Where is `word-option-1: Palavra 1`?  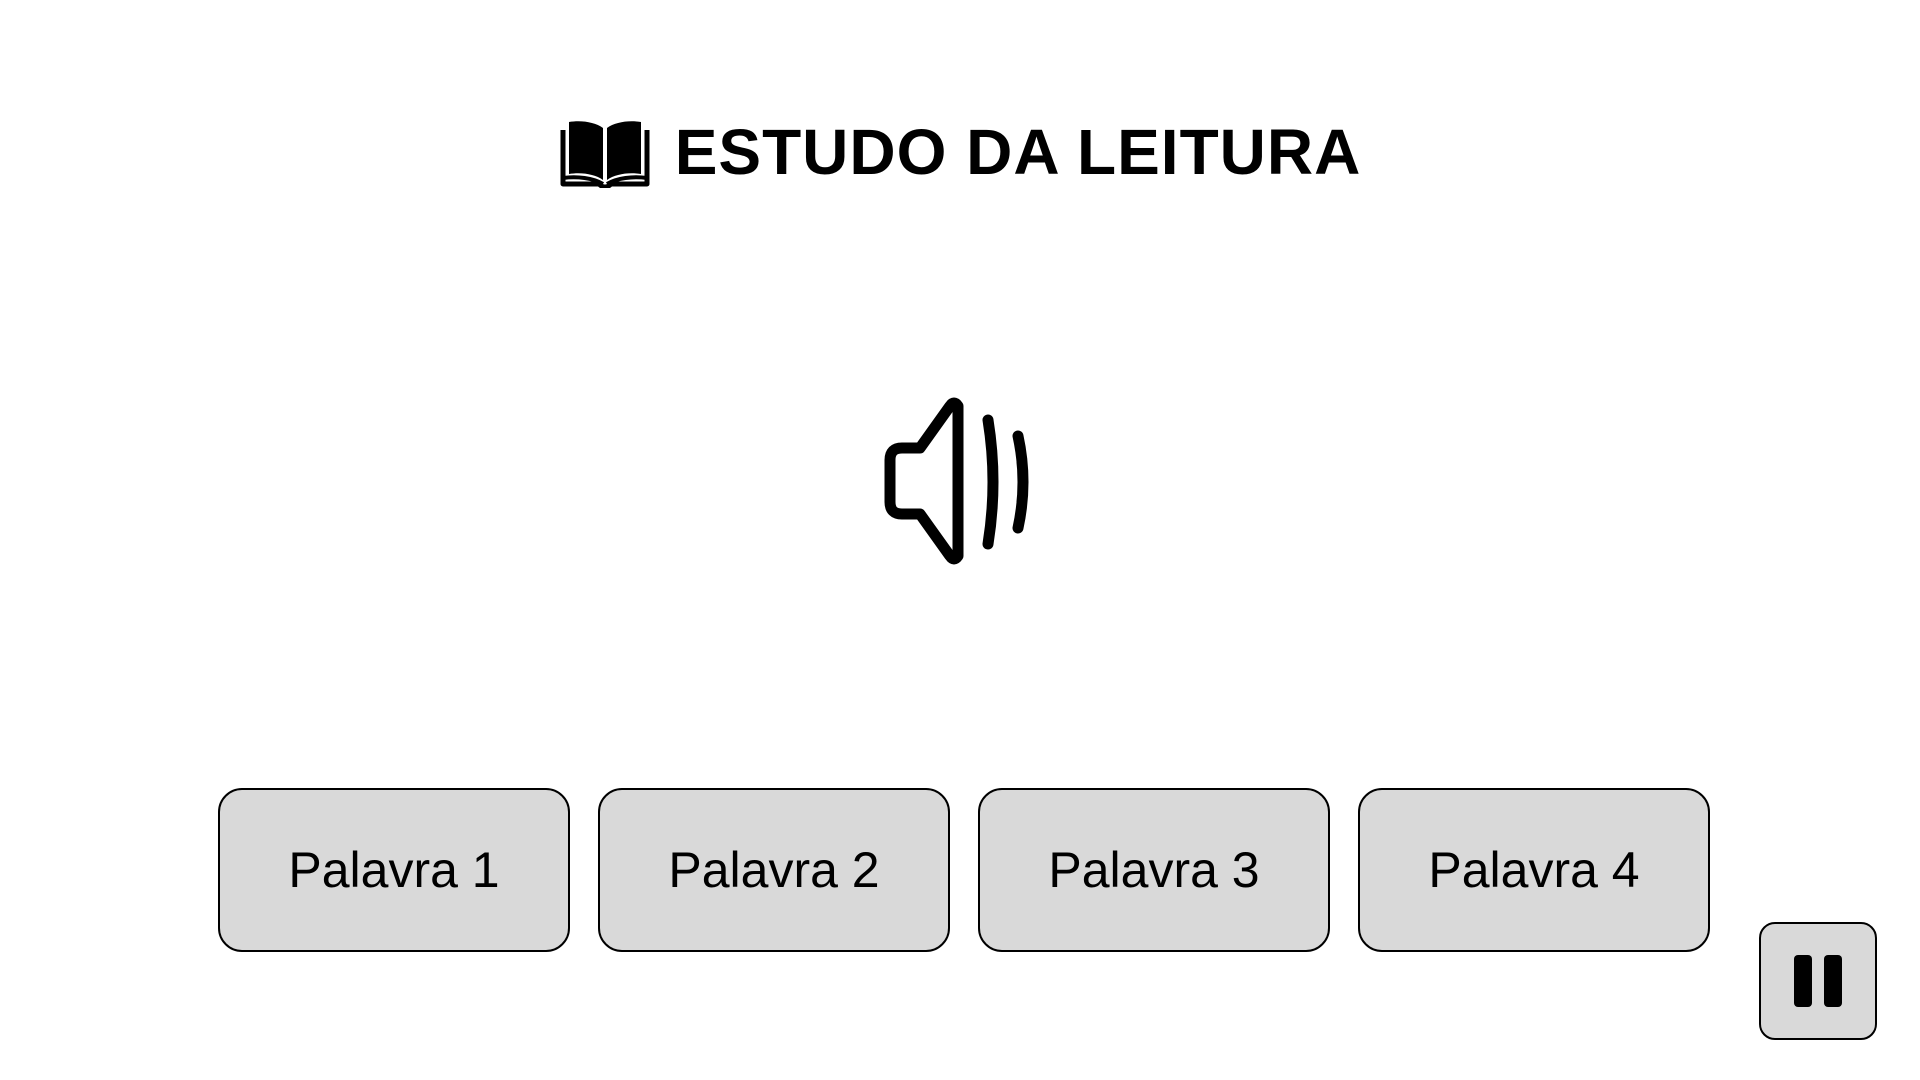
word-option-1: Palavra 1 is located at coordinates (394, 870).